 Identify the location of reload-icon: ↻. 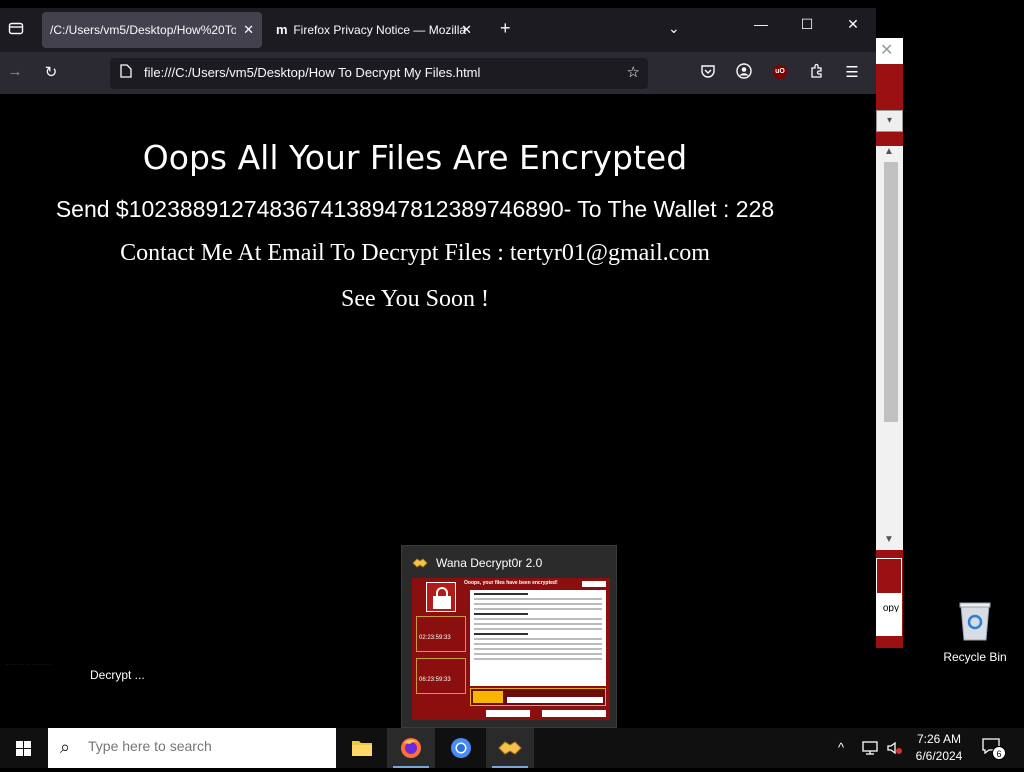
(51, 72).